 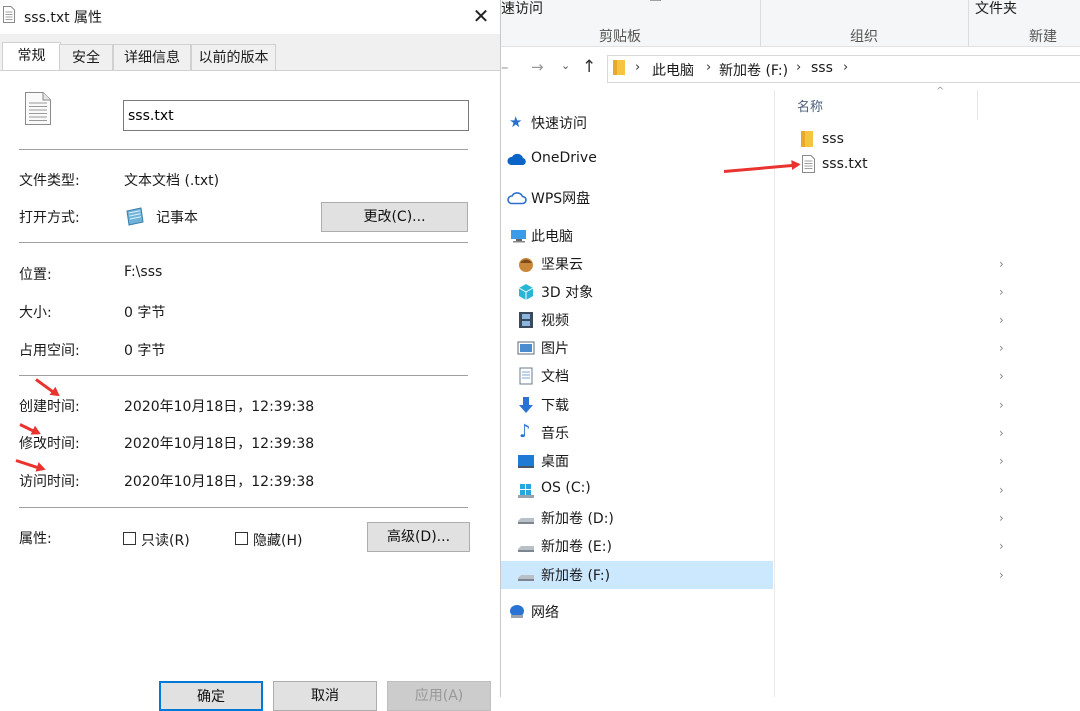 I want to click on file-name: sss, so click(x=833, y=139).